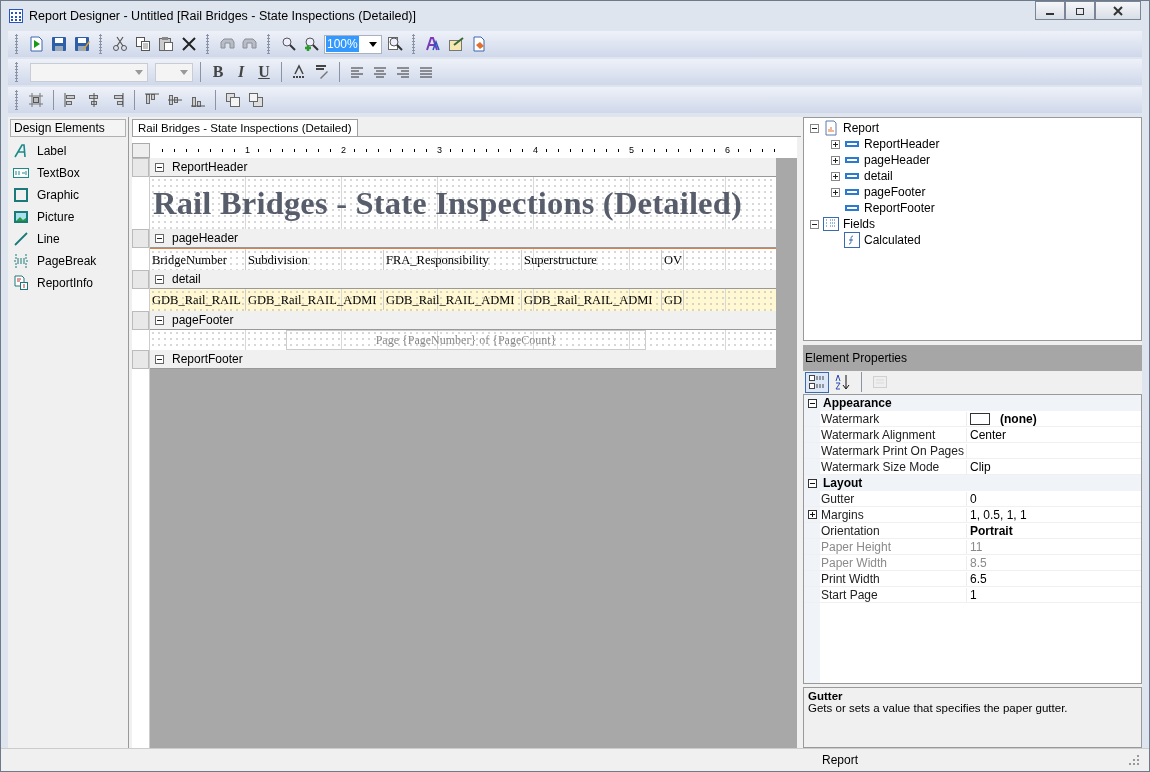 This screenshot has height=772, width=1150. Describe the element at coordinates (463, 167) in the screenshot. I see `section-header: ReportHeader` at that location.